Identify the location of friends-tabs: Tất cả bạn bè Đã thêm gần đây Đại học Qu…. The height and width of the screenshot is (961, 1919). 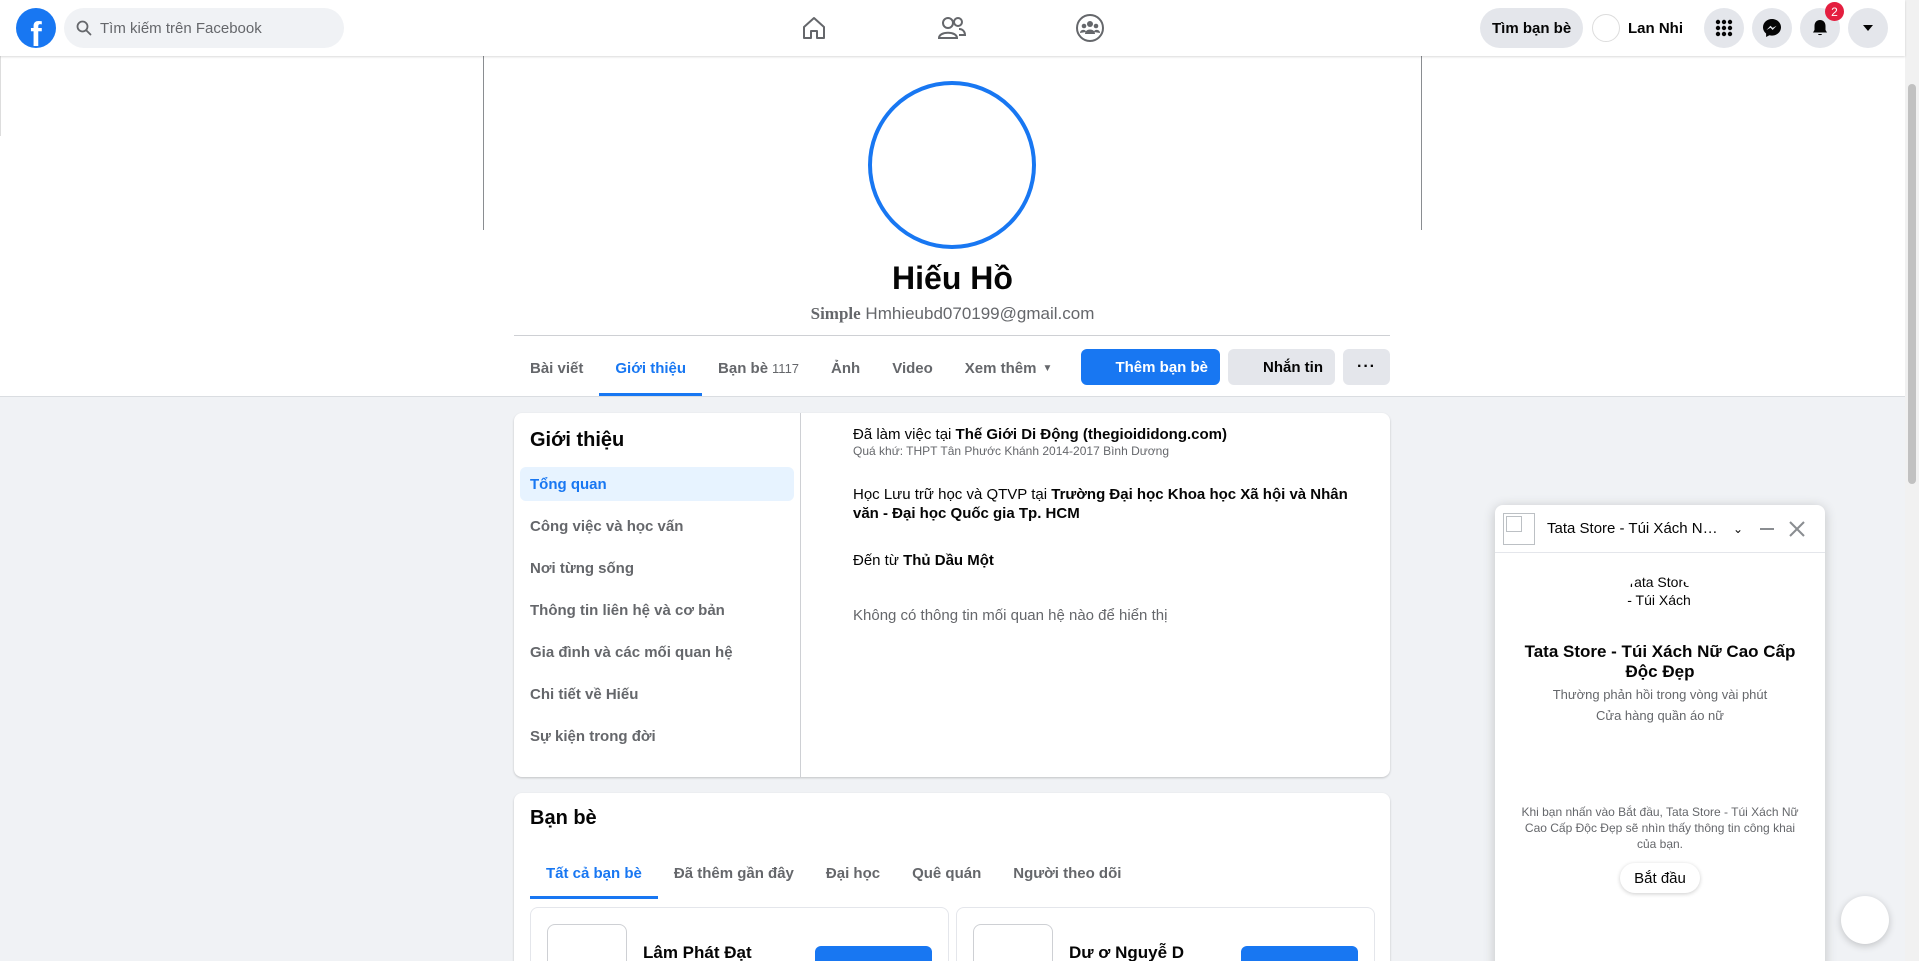
(833, 873).